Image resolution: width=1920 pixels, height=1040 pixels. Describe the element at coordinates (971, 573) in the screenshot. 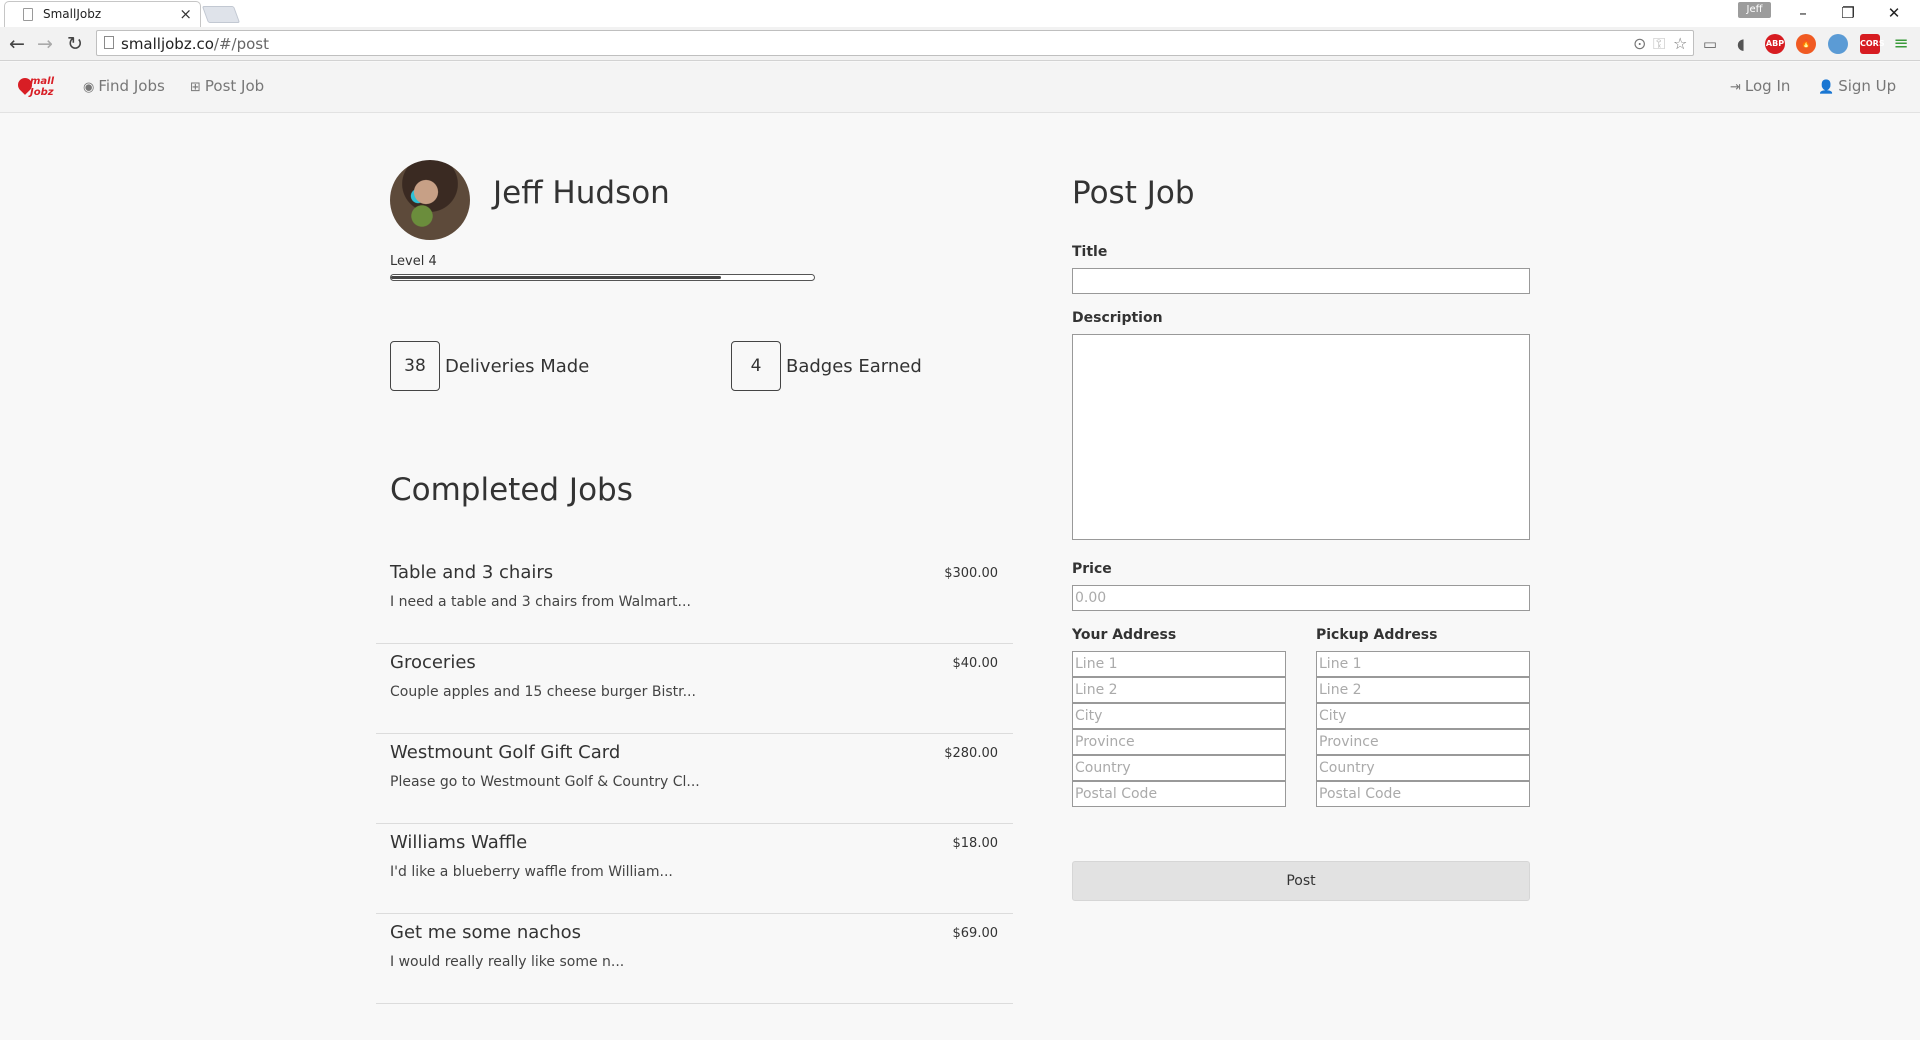

I see `job-price: $300.00` at that location.